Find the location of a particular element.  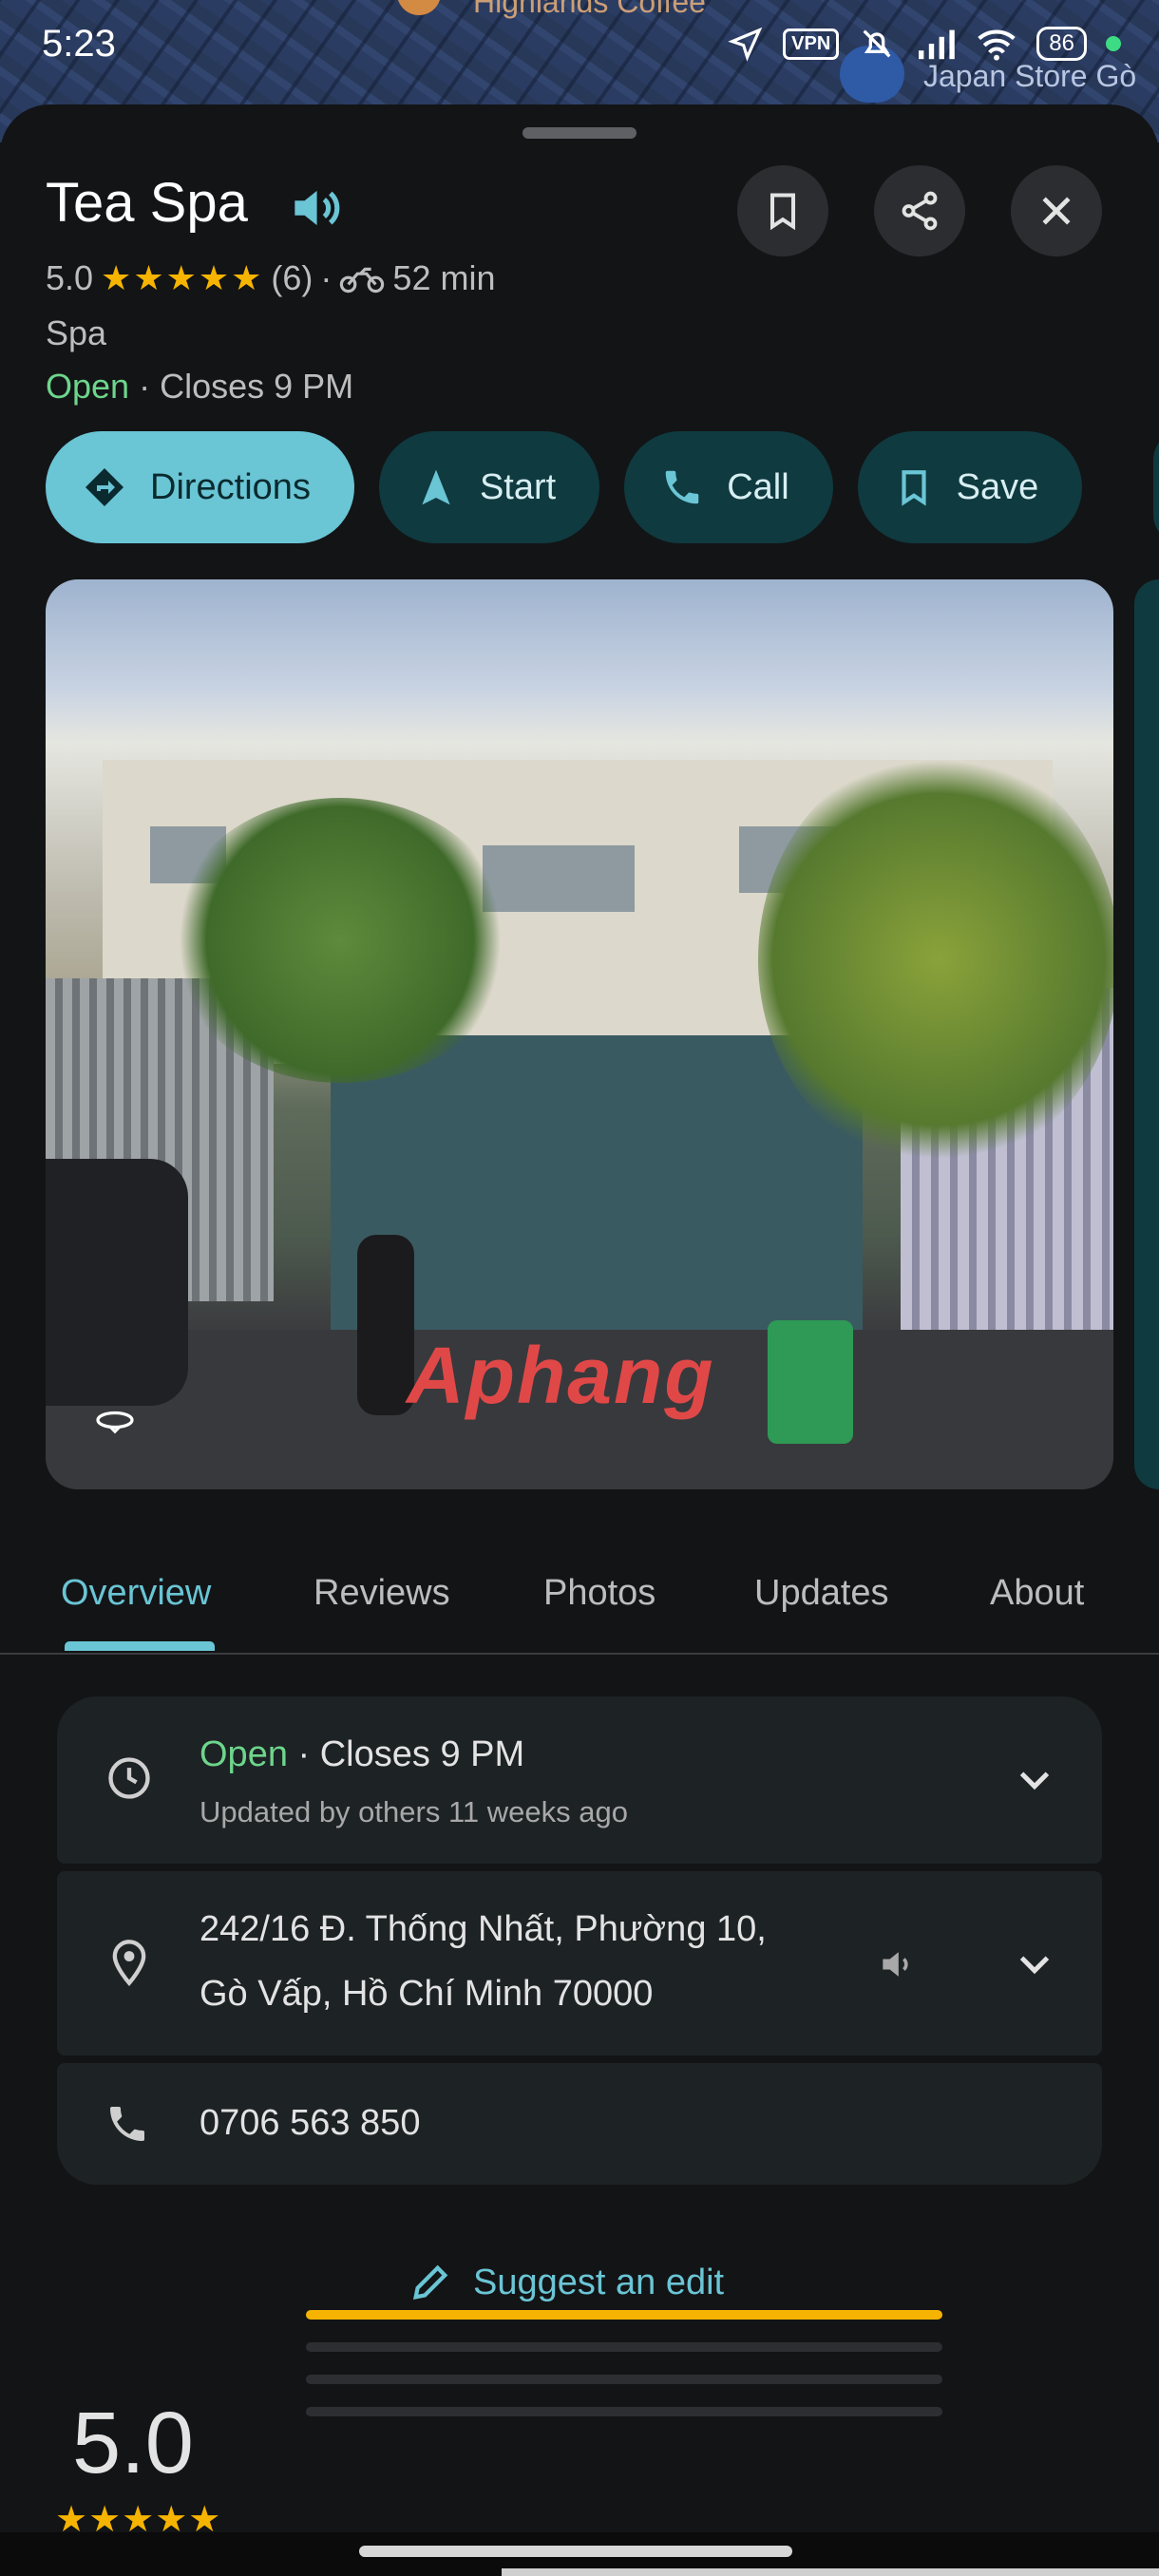

tab-updates: Updates is located at coordinates (821, 1593).